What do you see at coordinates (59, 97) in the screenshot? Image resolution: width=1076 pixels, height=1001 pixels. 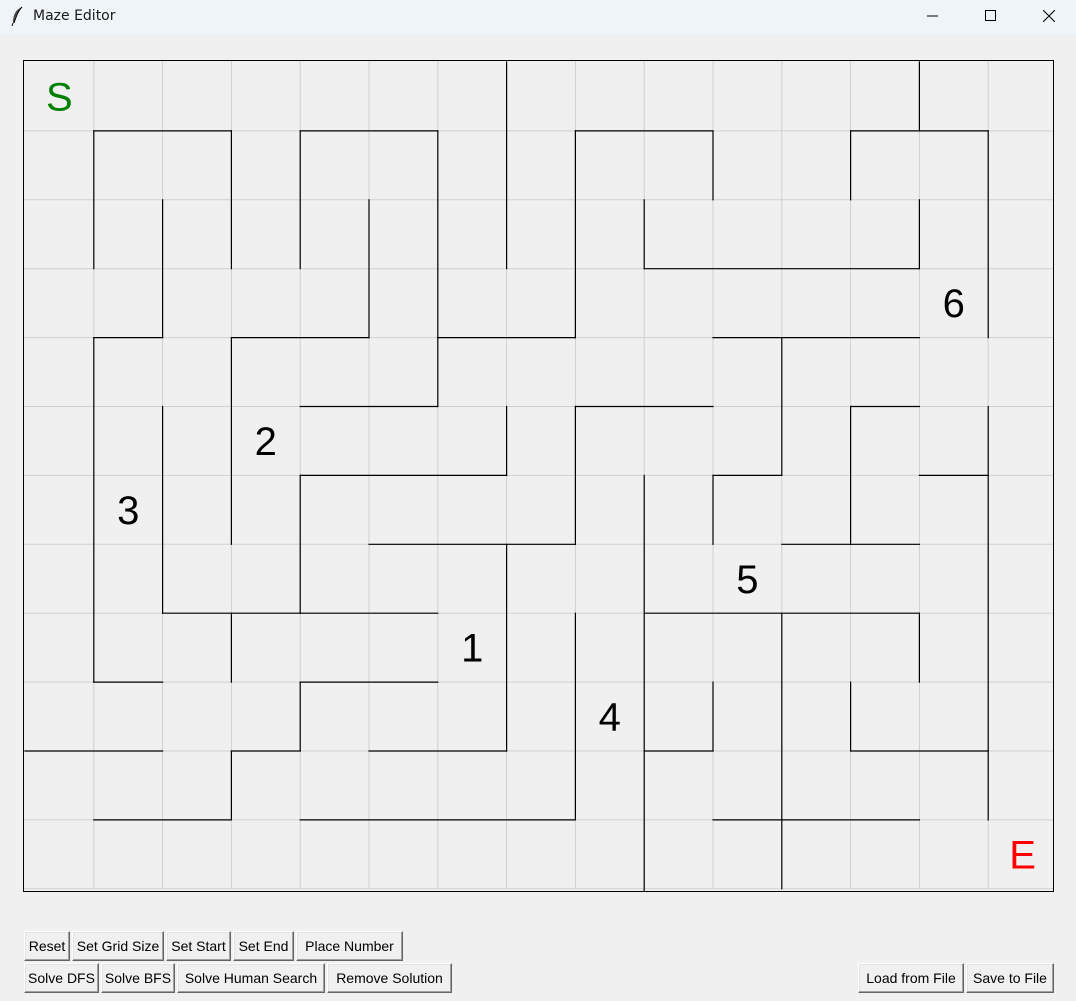 I see `start-marker: S` at bounding box center [59, 97].